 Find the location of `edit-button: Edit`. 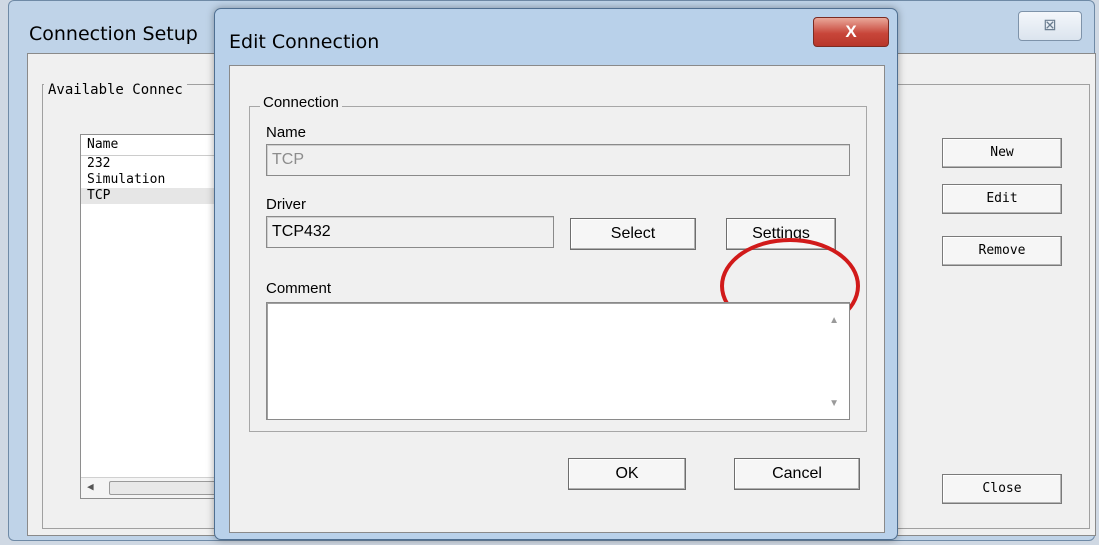

edit-button: Edit is located at coordinates (1002, 199).